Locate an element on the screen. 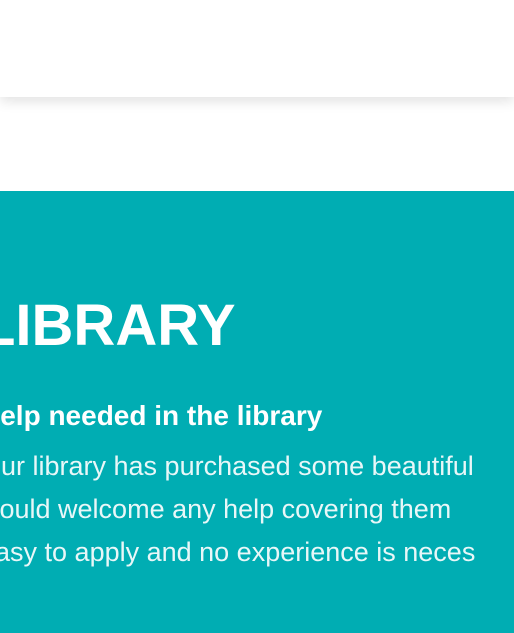 This screenshot has height=633, width=514. spacer is located at coordinates (257, 144).